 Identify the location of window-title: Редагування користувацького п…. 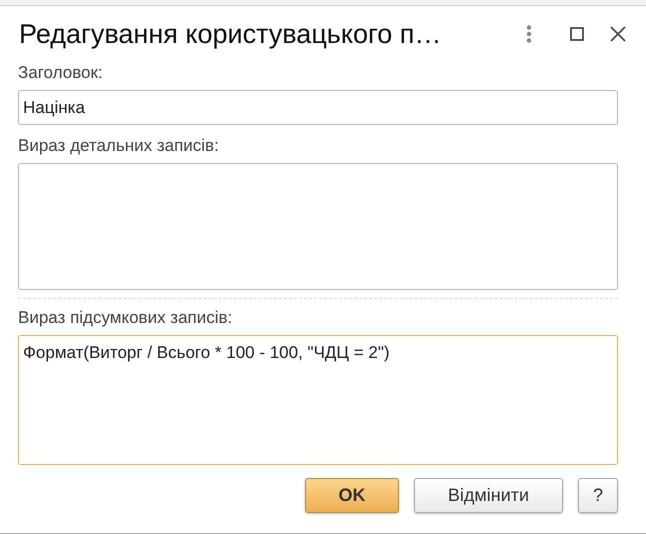
(230, 34).